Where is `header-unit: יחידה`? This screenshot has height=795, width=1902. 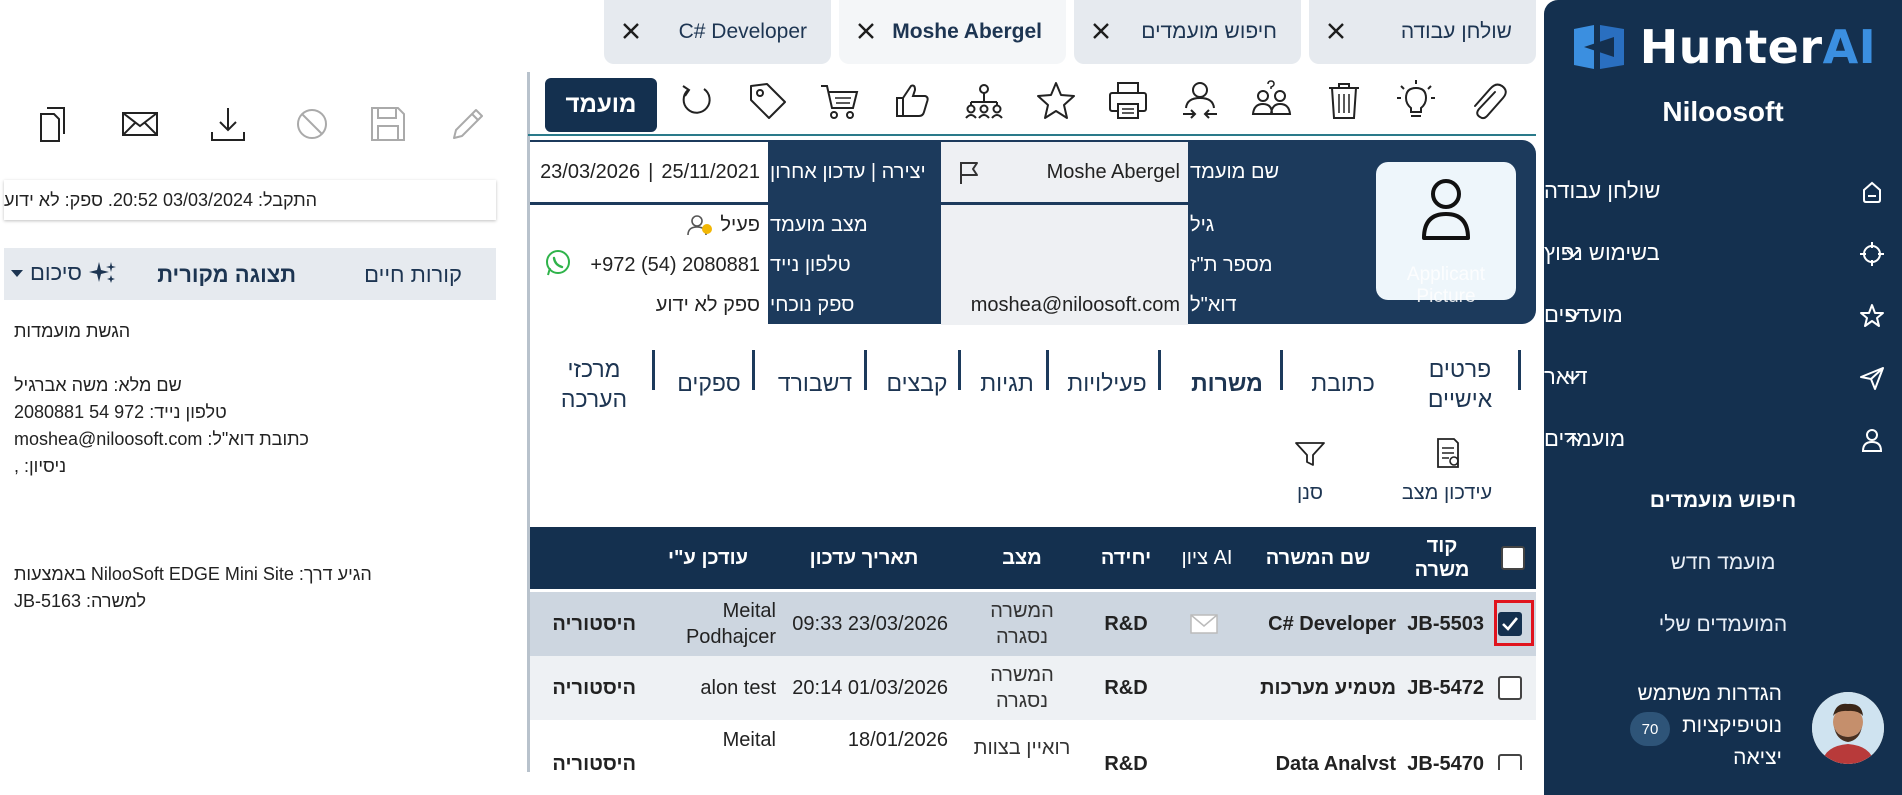
header-unit: יחידה is located at coordinates (1126, 558).